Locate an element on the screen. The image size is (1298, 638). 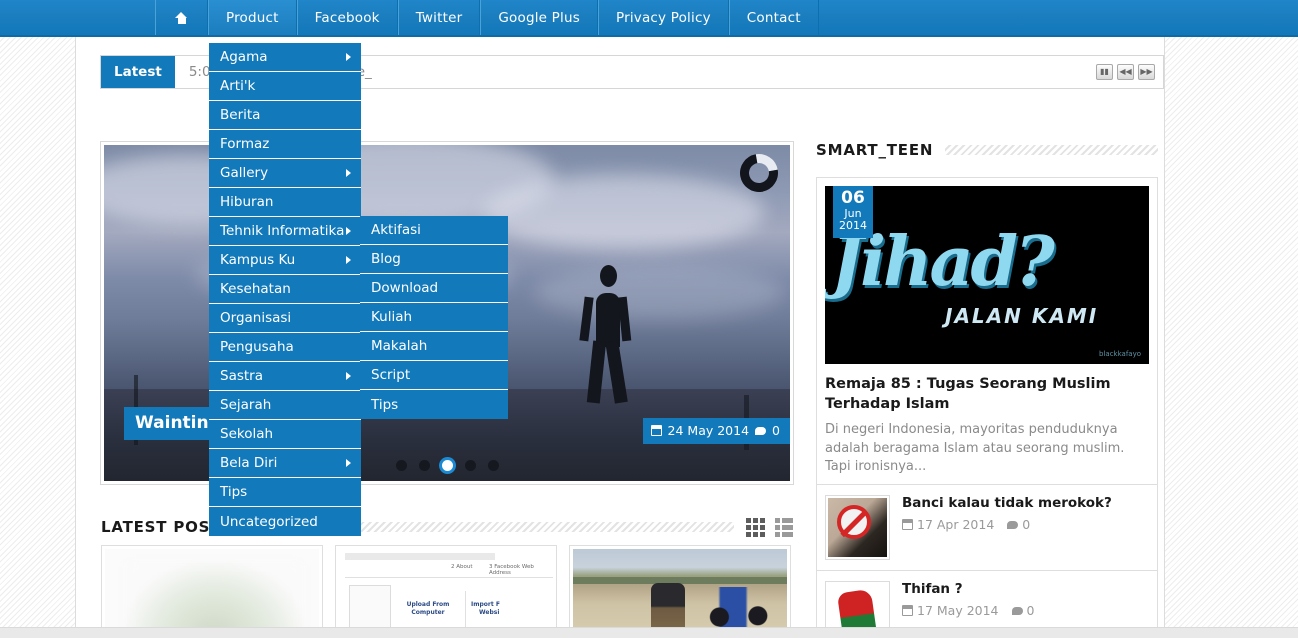
nav-item-home is located at coordinates (181, 17).